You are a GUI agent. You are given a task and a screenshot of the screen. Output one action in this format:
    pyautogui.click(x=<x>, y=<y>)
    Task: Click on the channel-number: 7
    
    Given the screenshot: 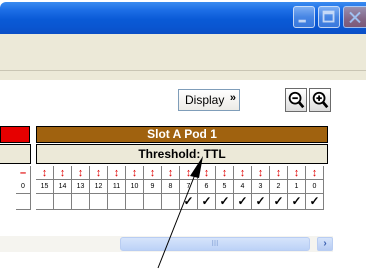 What is the action you would take?
    pyautogui.click(x=189, y=187)
    